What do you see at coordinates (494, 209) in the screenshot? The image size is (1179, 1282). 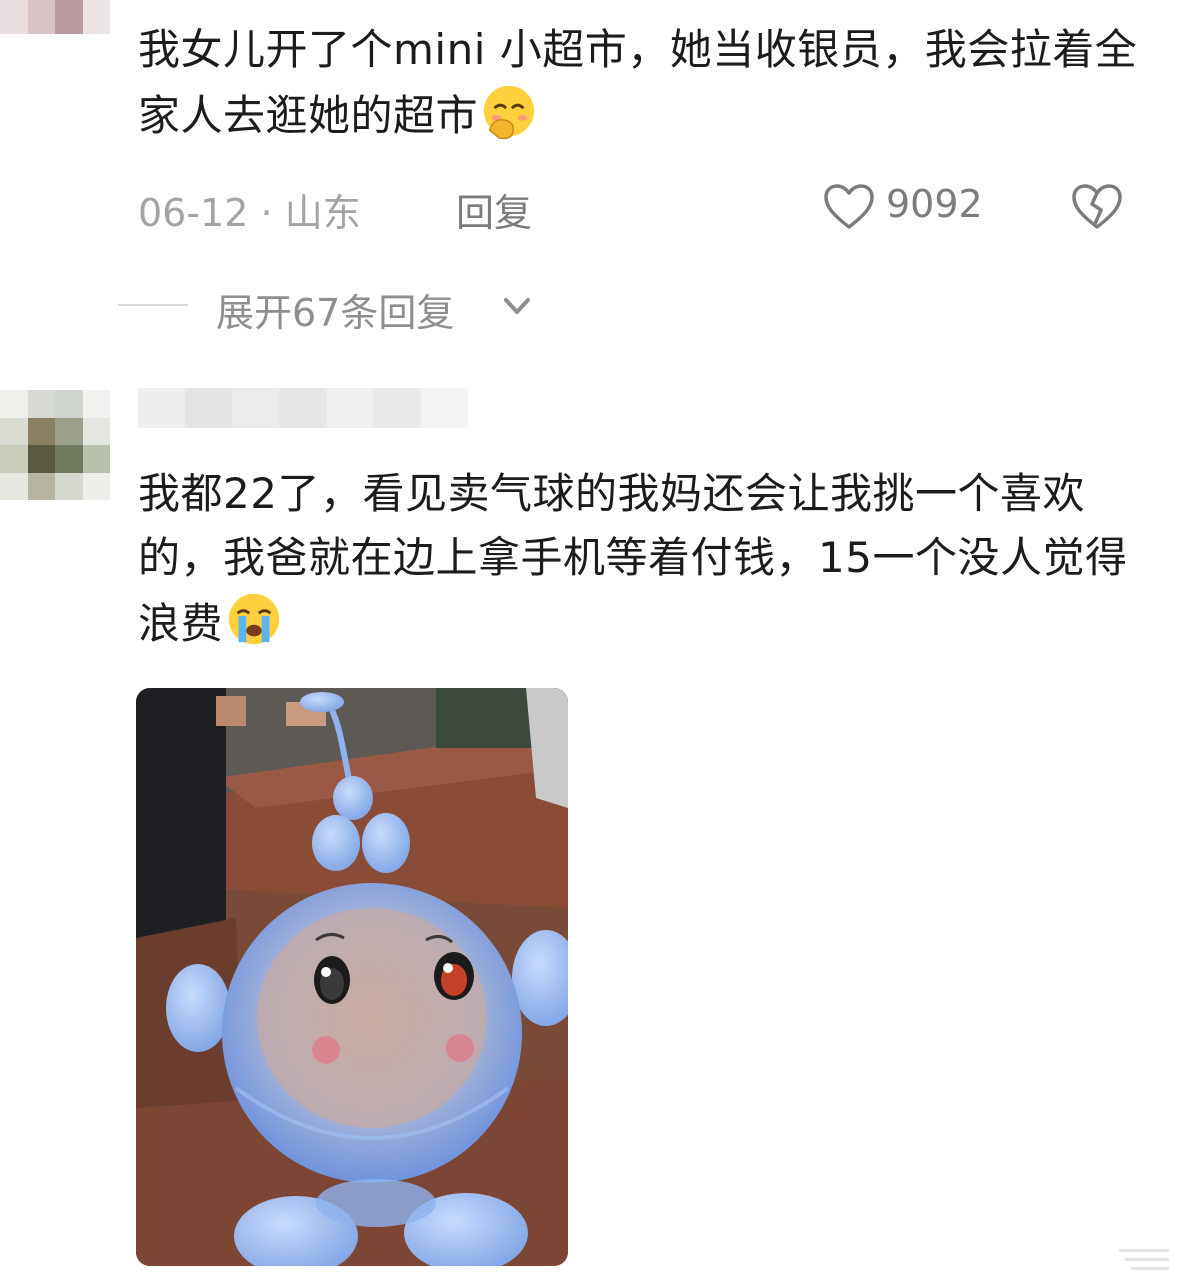 I see `reply-button: 回复` at bounding box center [494, 209].